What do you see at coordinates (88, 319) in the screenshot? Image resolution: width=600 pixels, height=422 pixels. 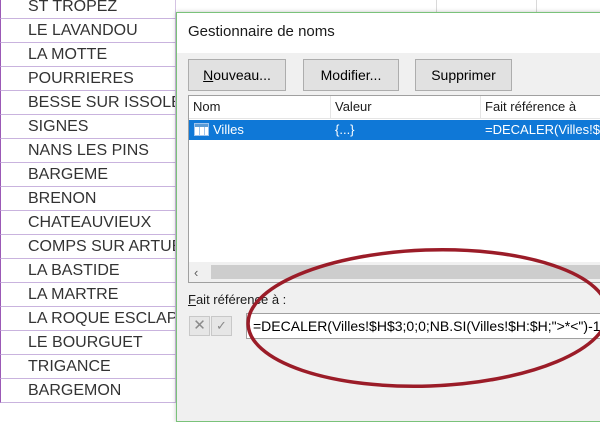 I see `city-cell: LA ROQUE ESCLAPON` at bounding box center [88, 319].